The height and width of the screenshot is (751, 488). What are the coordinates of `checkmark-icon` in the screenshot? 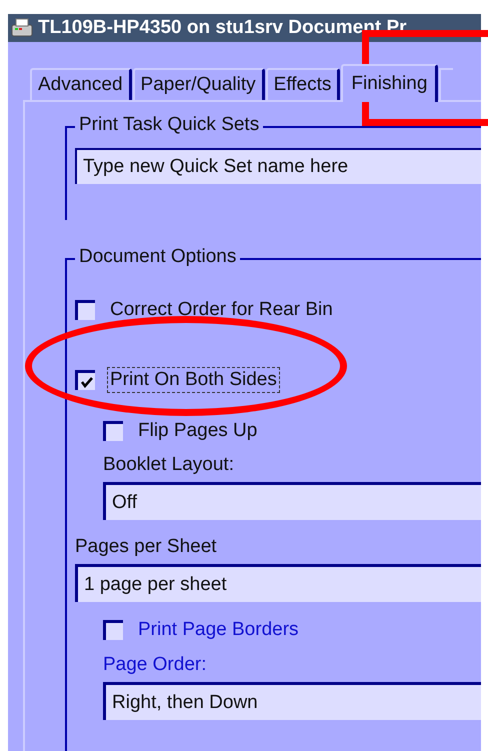 It's located at (87, 382).